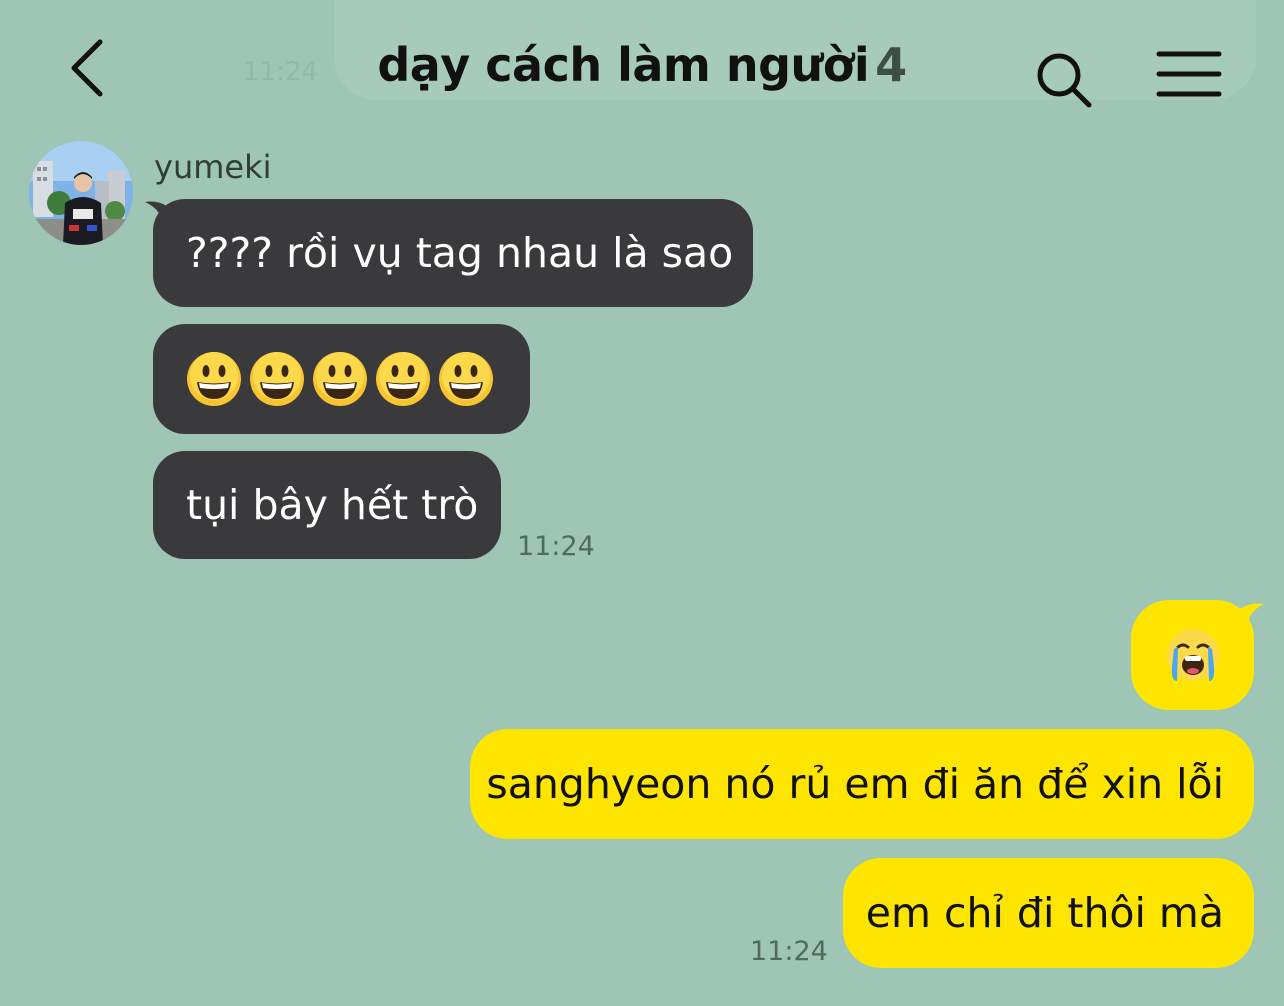  Describe the element at coordinates (460, 253) in the screenshot. I see `message-text: ???? rồi vụ tag nhau là sao` at that location.